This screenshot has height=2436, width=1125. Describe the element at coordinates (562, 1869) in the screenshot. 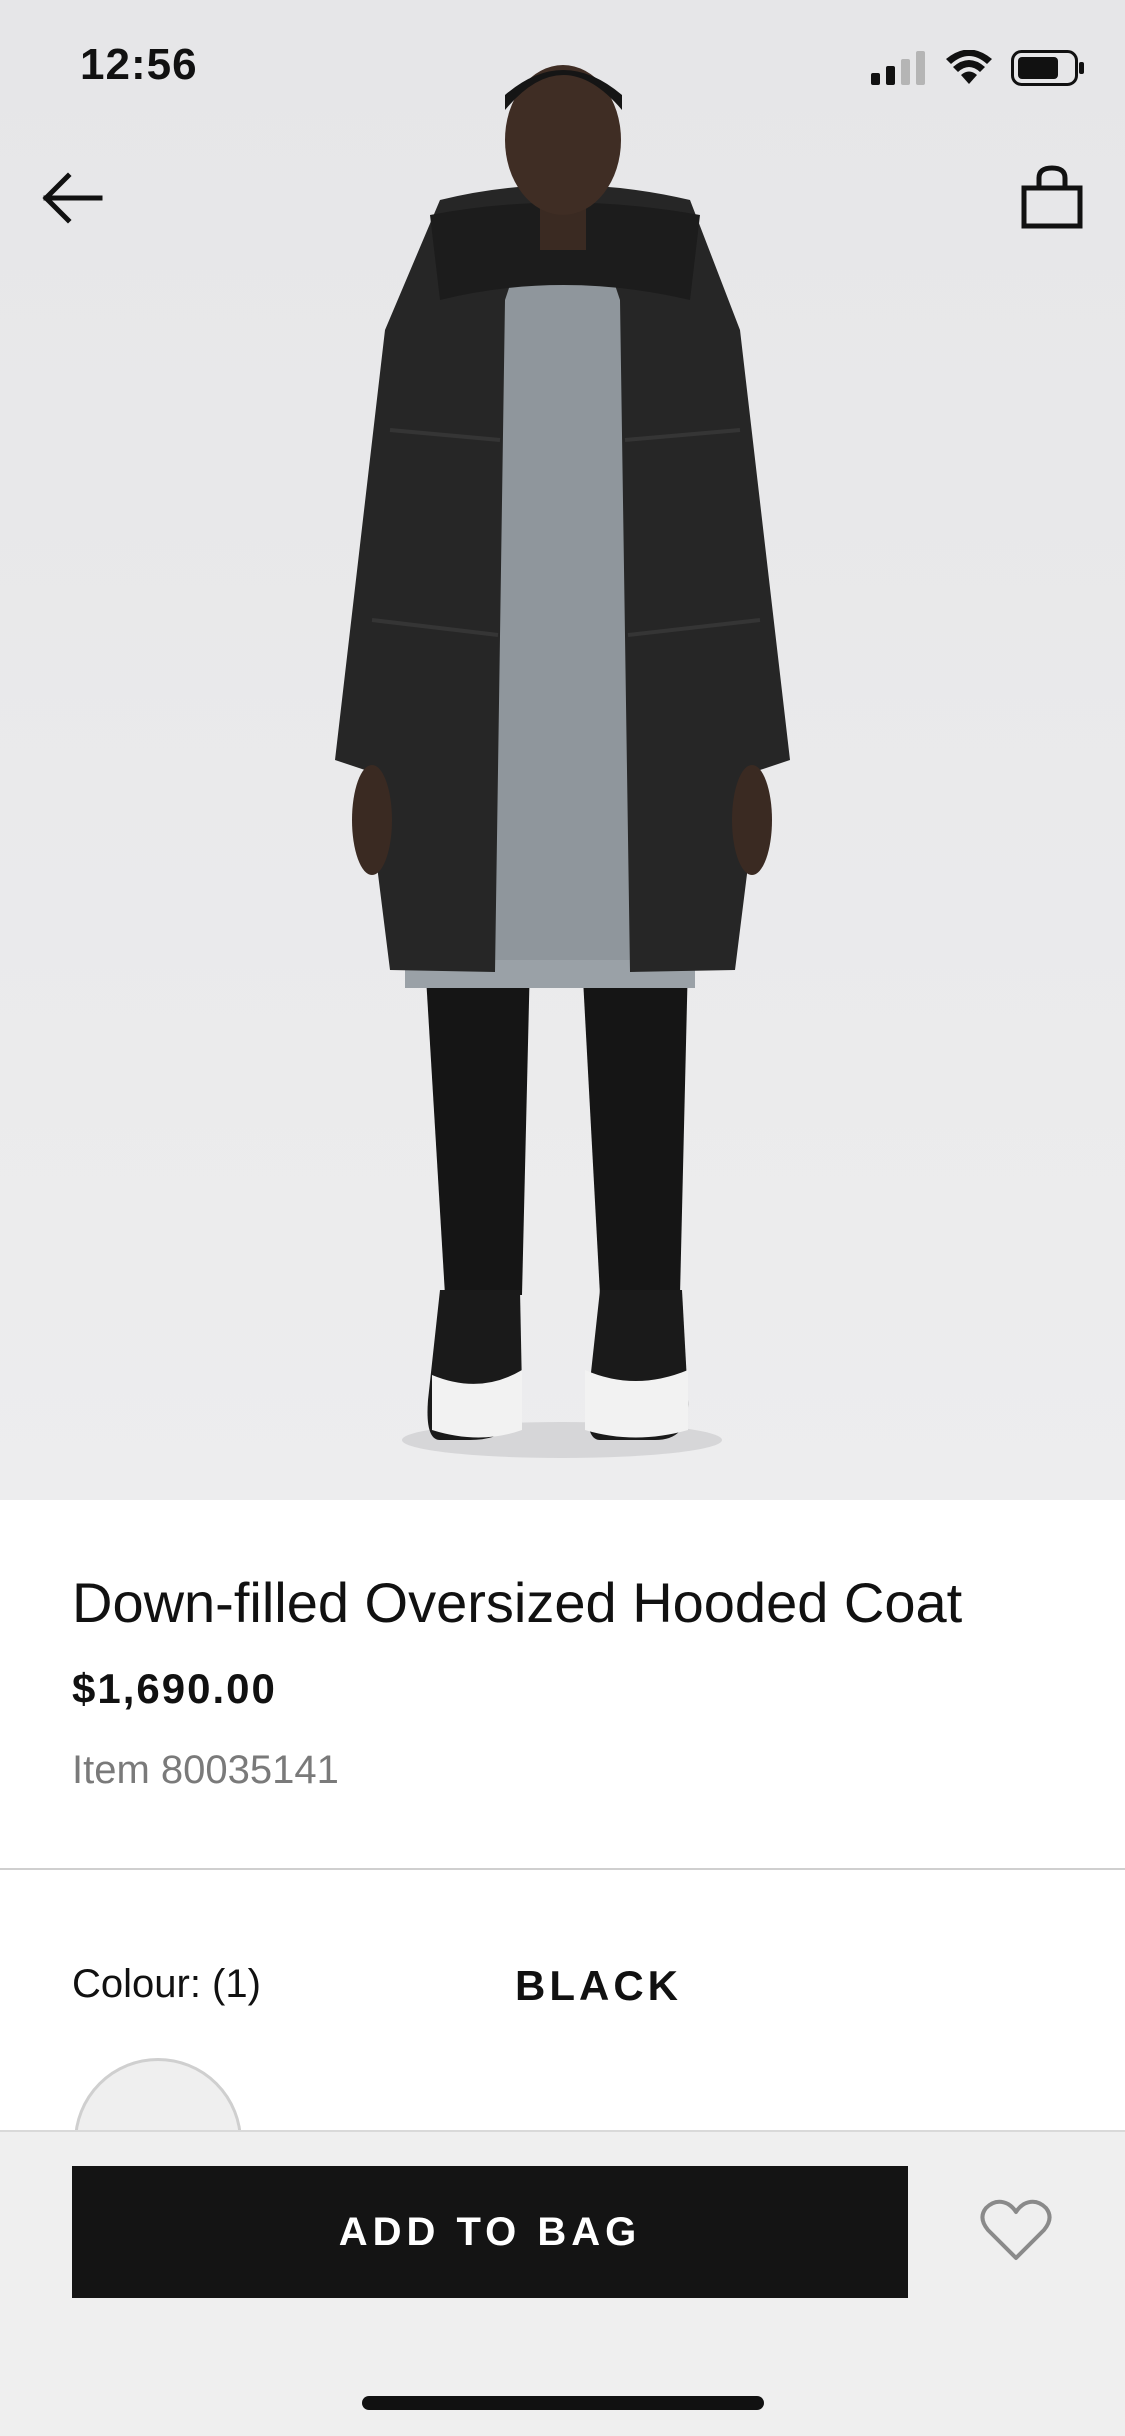

I see `section-divider` at that location.